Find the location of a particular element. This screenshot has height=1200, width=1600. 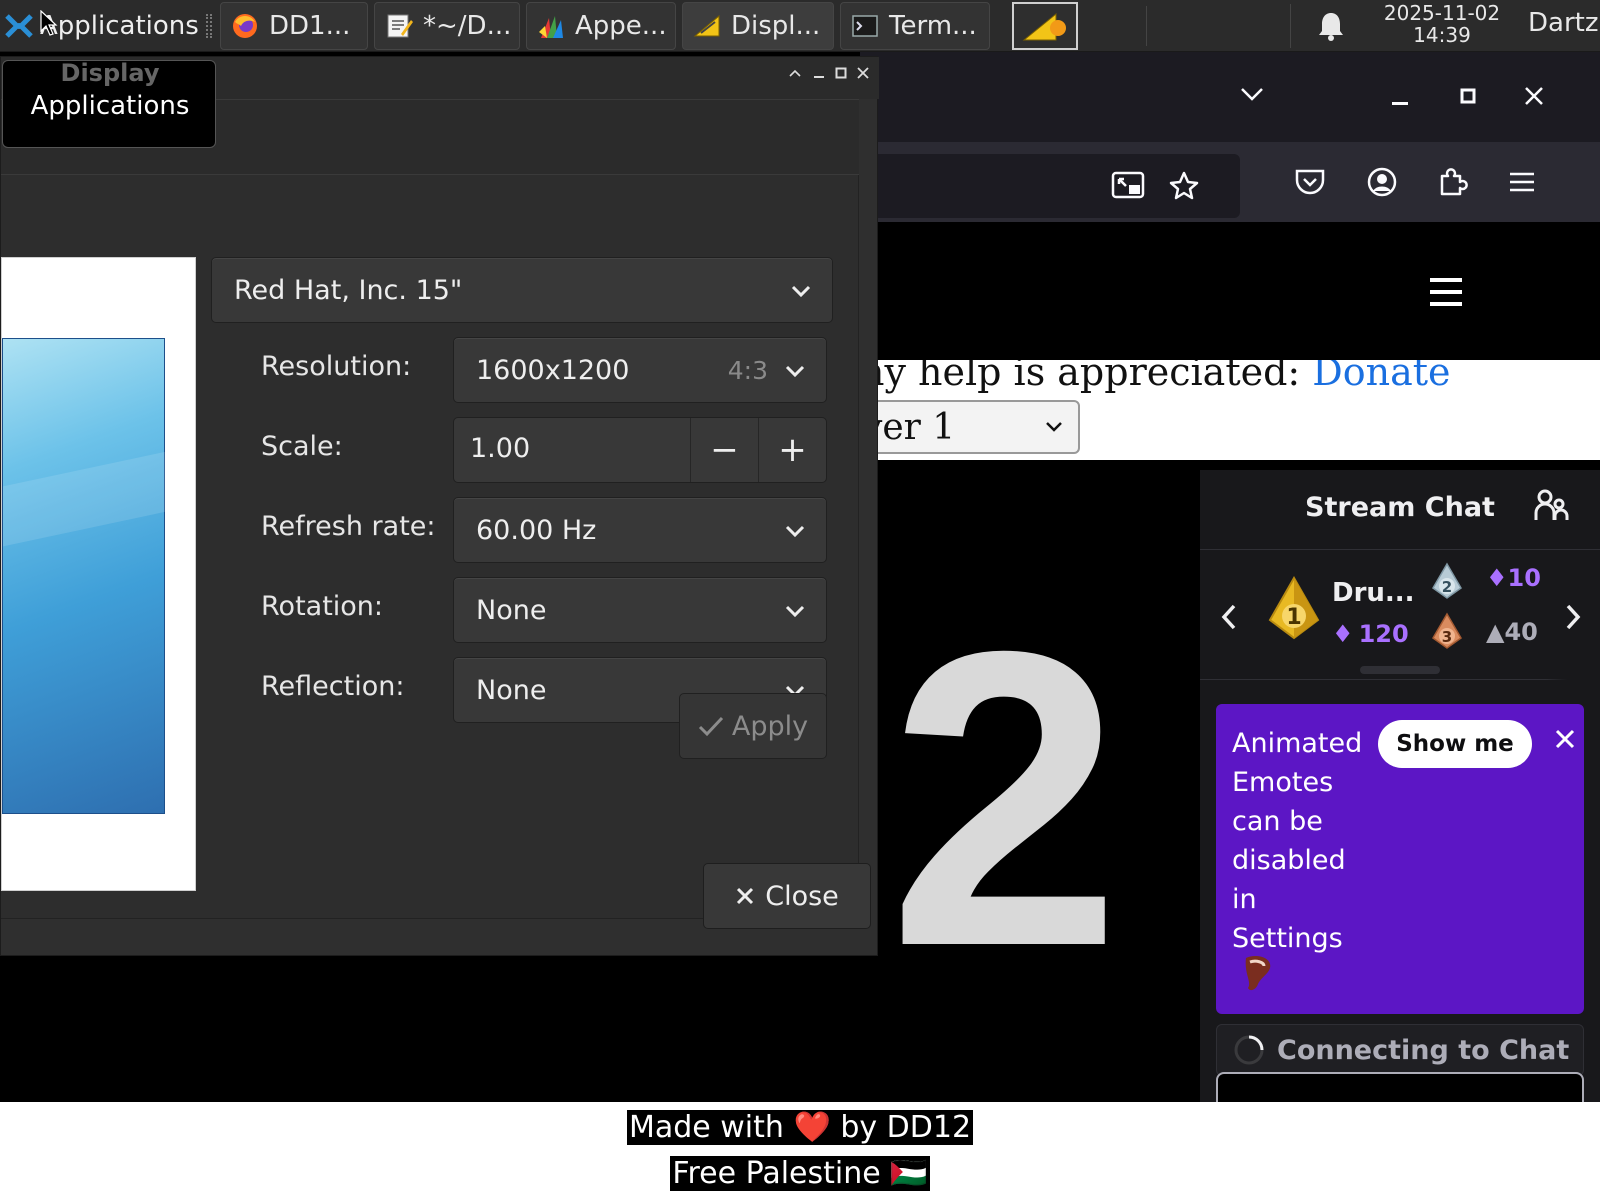

xfce-logo-icon is located at coordinates (19, 26).